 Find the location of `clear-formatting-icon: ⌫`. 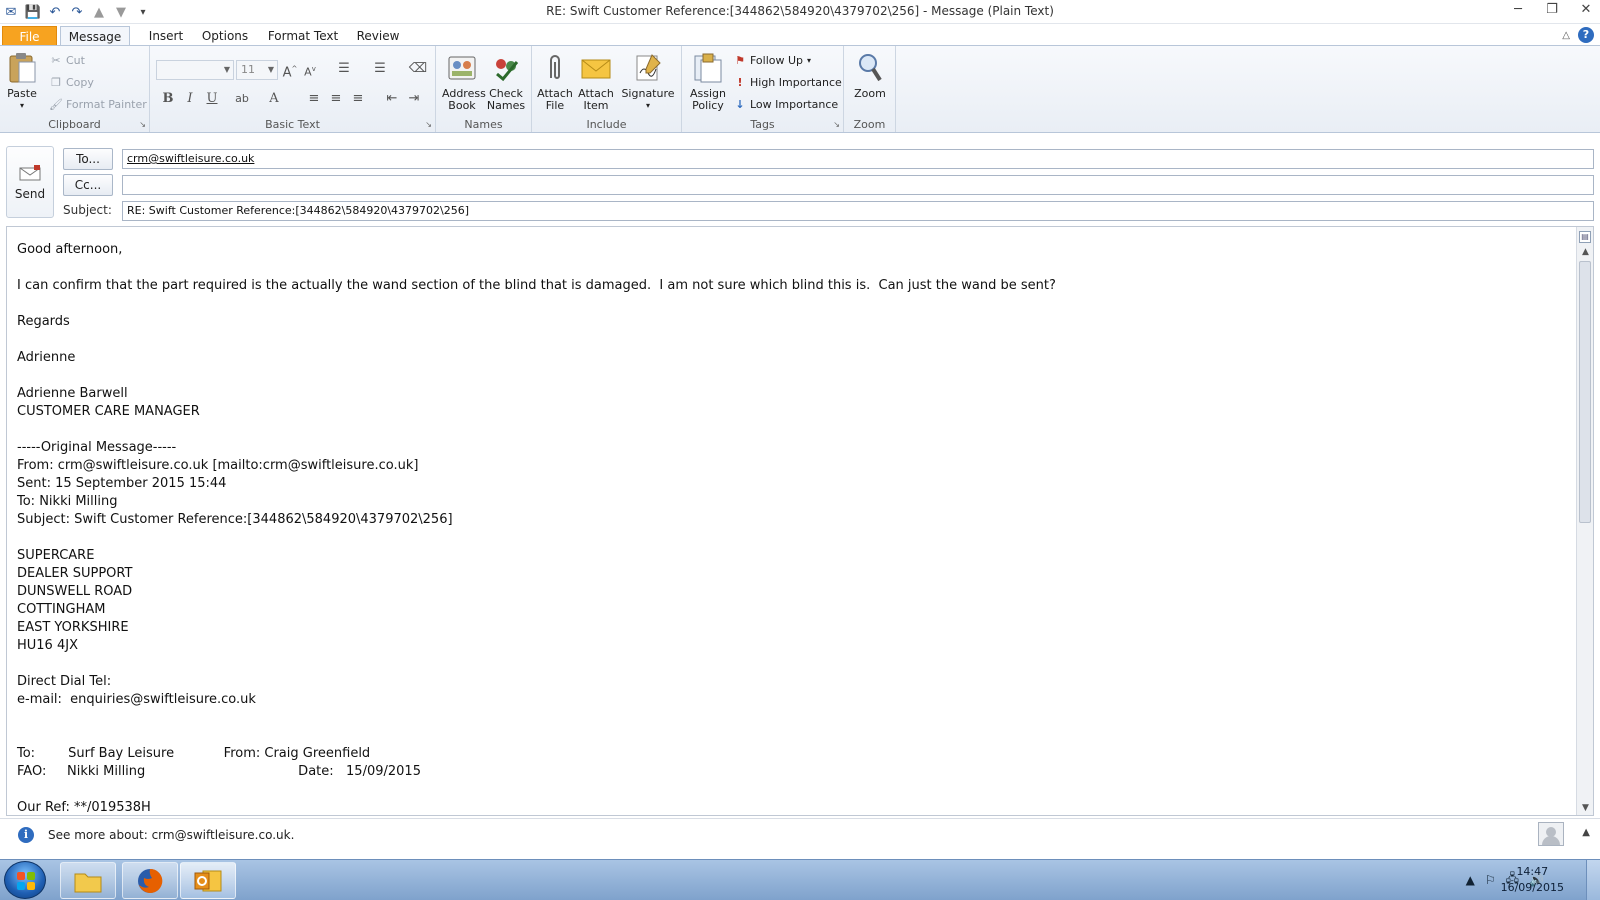

clear-formatting-icon: ⌫ is located at coordinates (418, 69).